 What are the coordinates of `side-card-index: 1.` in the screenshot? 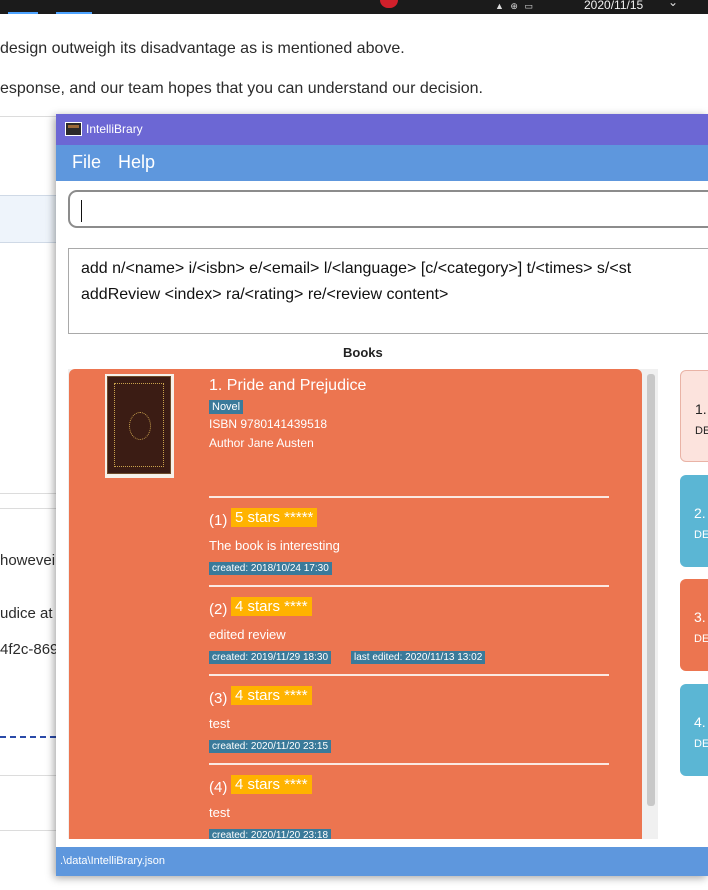 It's located at (701, 409).